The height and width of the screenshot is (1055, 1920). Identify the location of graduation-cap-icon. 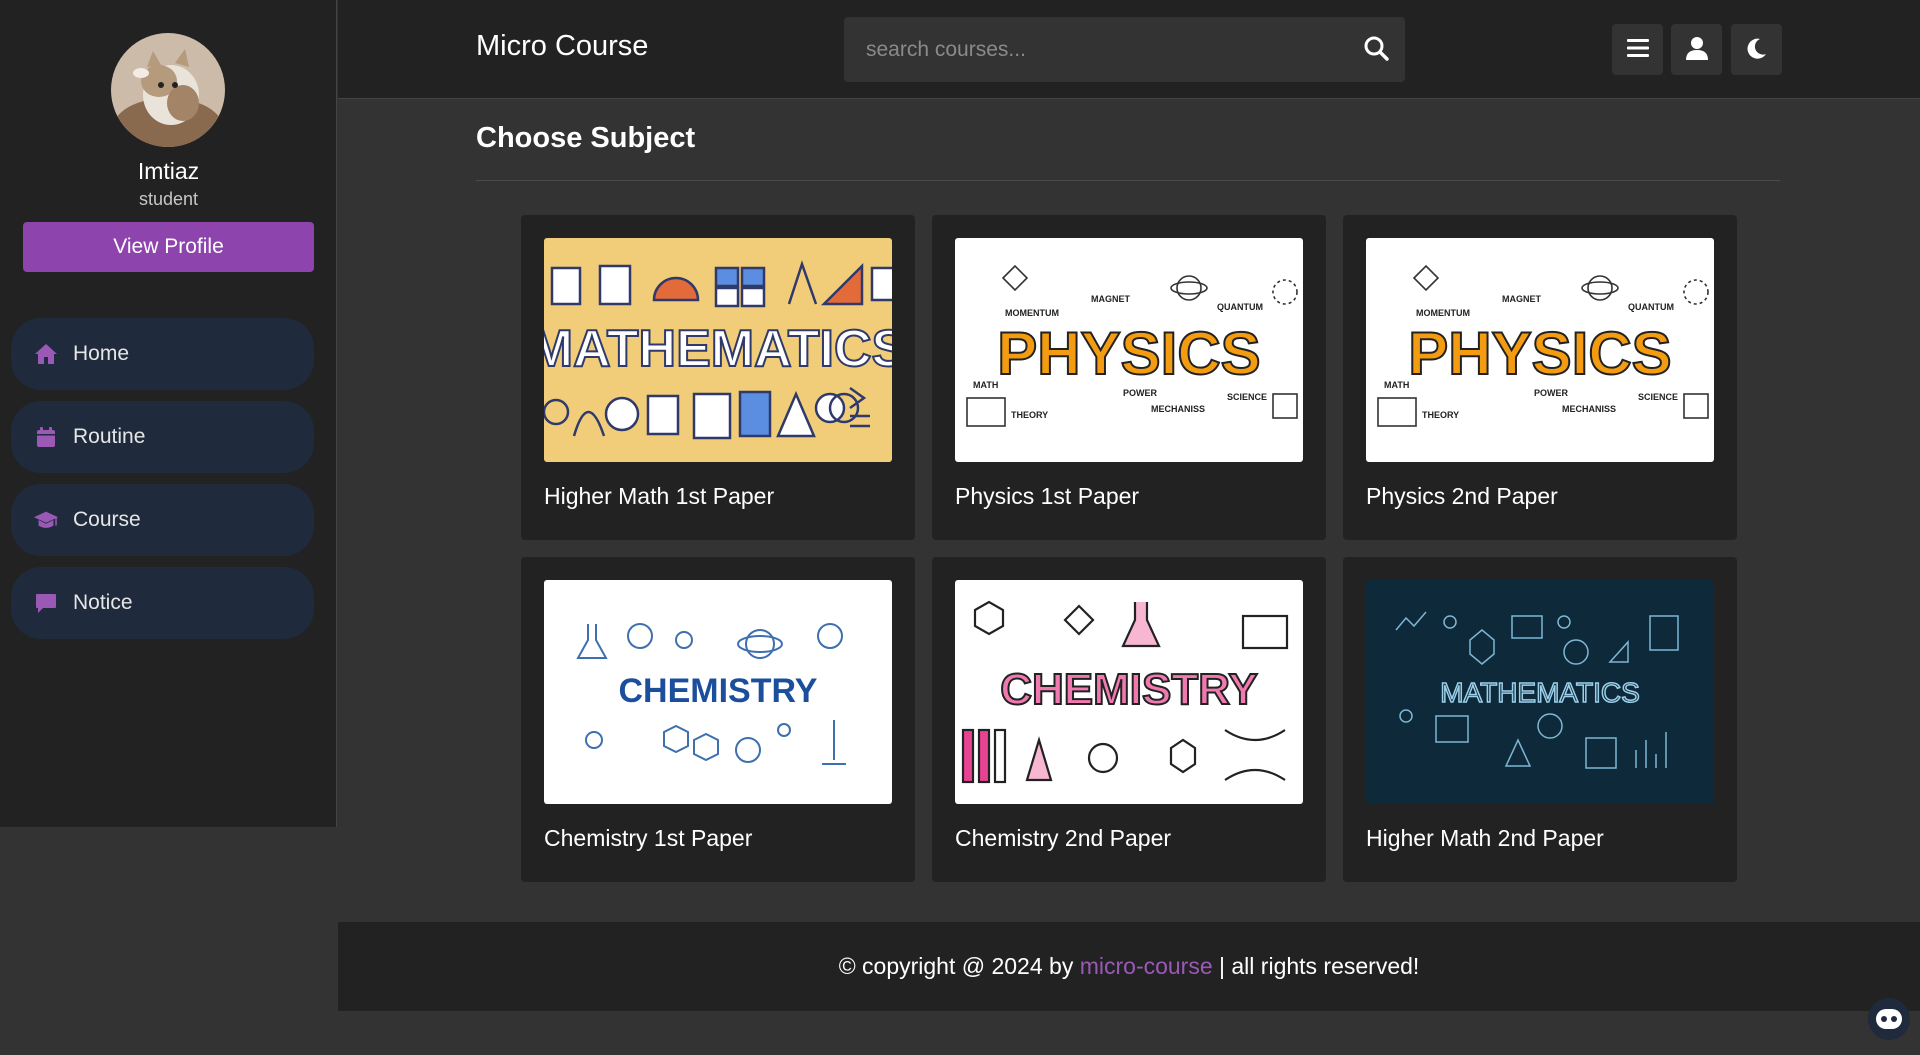
(46, 520).